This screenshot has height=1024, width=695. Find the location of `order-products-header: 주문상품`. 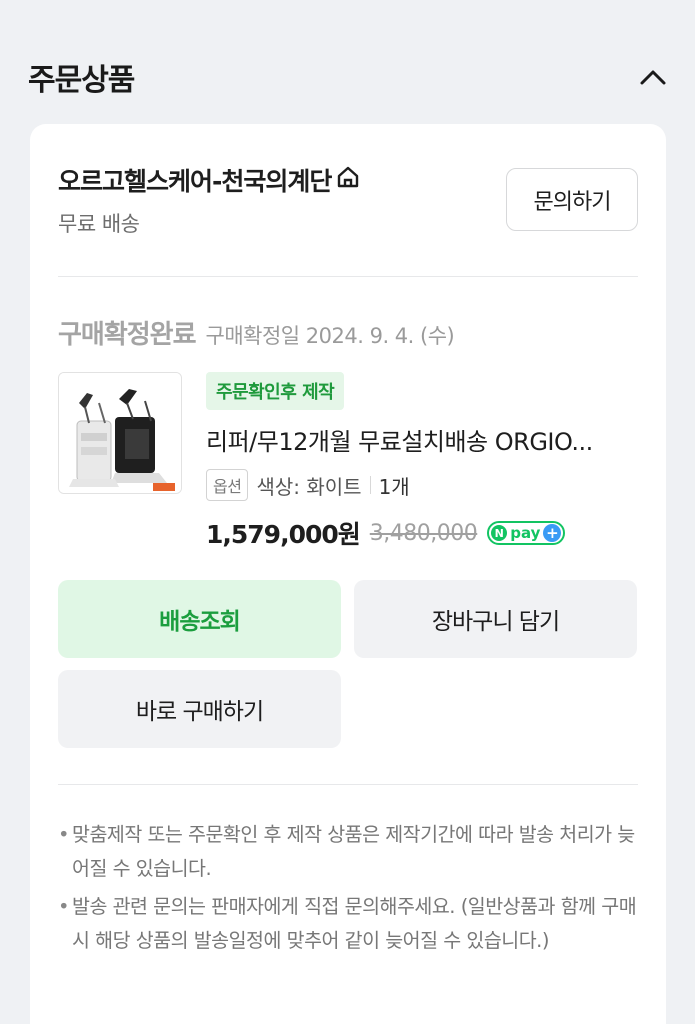

order-products-header: 주문상품 is located at coordinates (348, 77).